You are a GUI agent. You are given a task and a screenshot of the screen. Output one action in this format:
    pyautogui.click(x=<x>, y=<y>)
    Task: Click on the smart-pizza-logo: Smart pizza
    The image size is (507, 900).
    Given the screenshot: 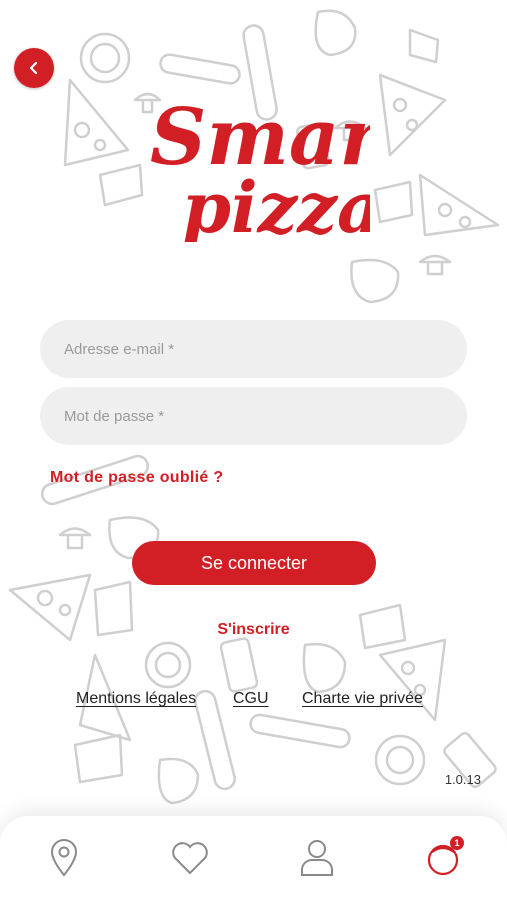 What is the action you would take?
    pyautogui.click(x=260, y=167)
    